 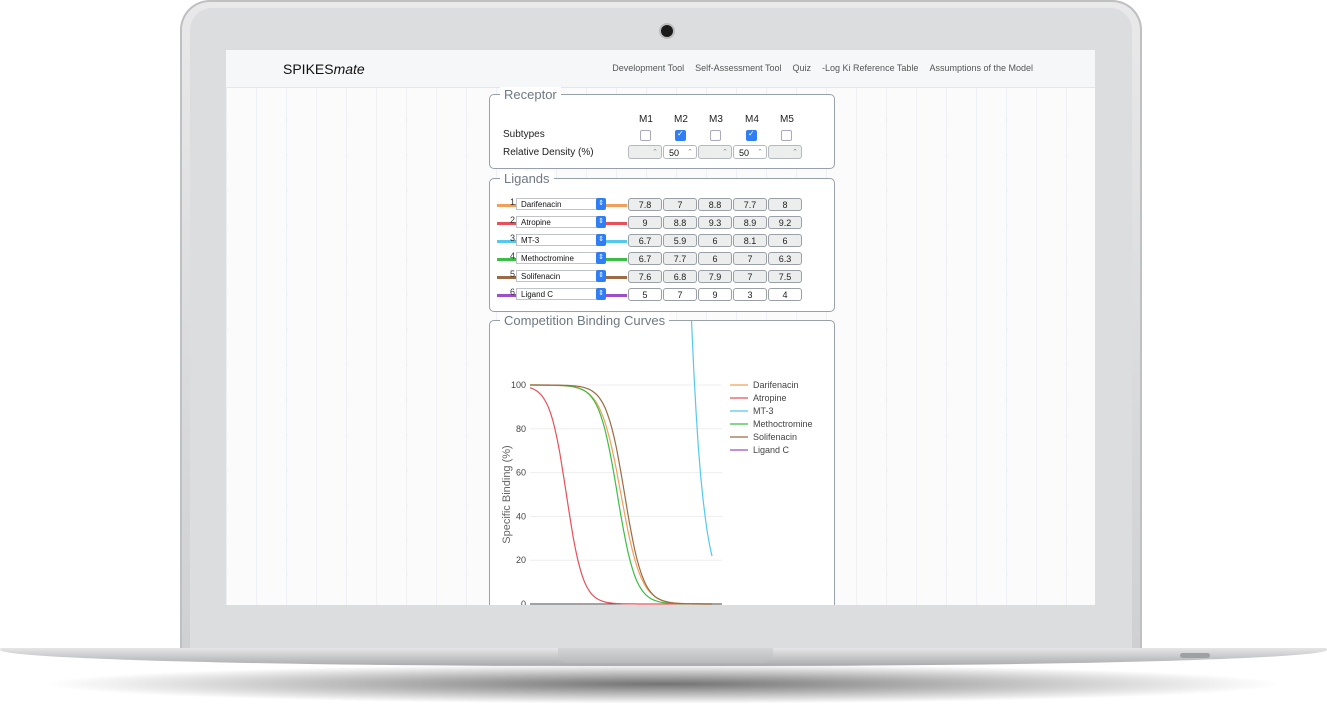 I want to click on ligand-row: 6. Ligand C ⇕ 5 7 9 3 4, so click(x=662, y=294).